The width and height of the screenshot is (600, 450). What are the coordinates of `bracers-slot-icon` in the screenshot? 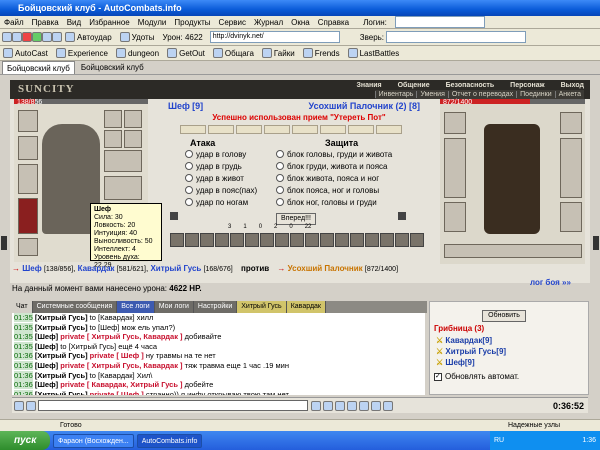 It's located at (28, 148).